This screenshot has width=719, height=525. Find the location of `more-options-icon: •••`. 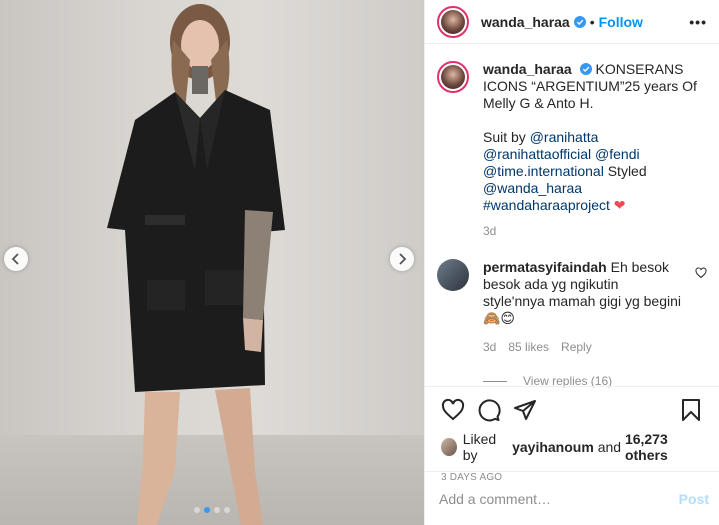

more-options-icon: ••• is located at coordinates (698, 22).